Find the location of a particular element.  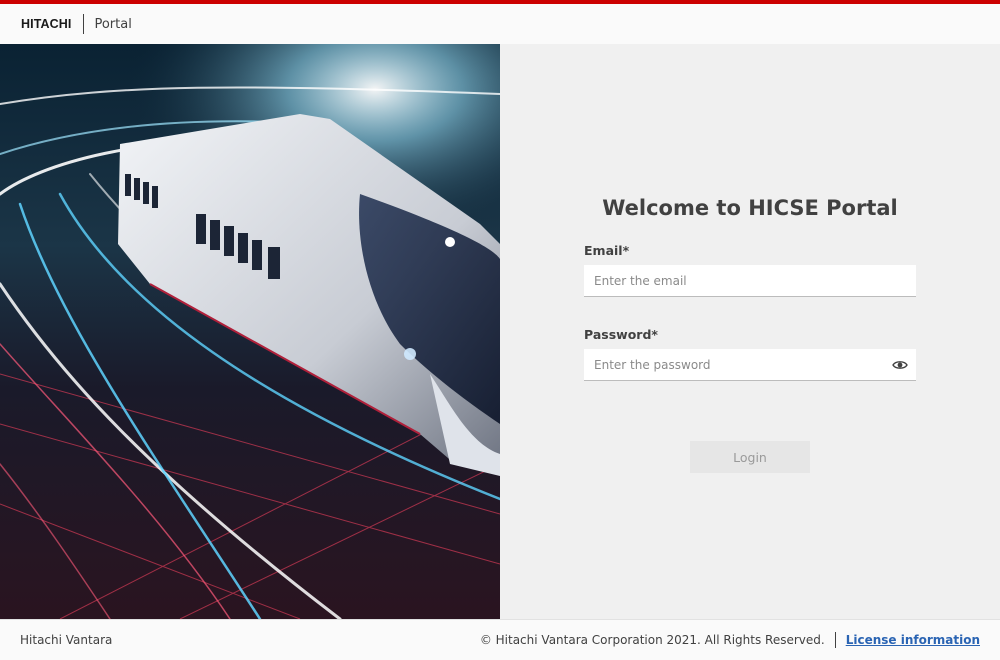

welcome-title: Welcome to HICSE Portal is located at coordinates (750, 208).